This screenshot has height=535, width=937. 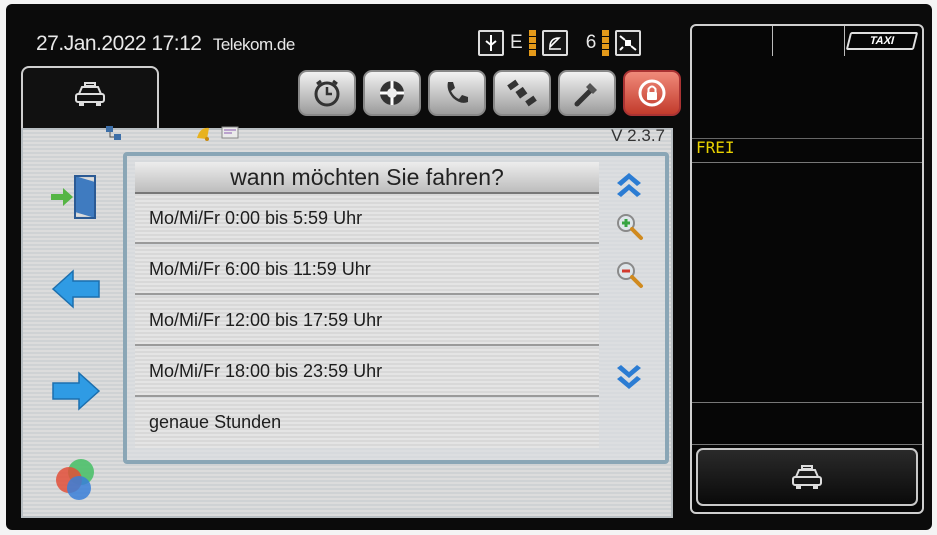 What do you see at coordinates (638, 135) in the screenshot?
I see `version-label: V 2.3.7` at bounding box center [638, 135].